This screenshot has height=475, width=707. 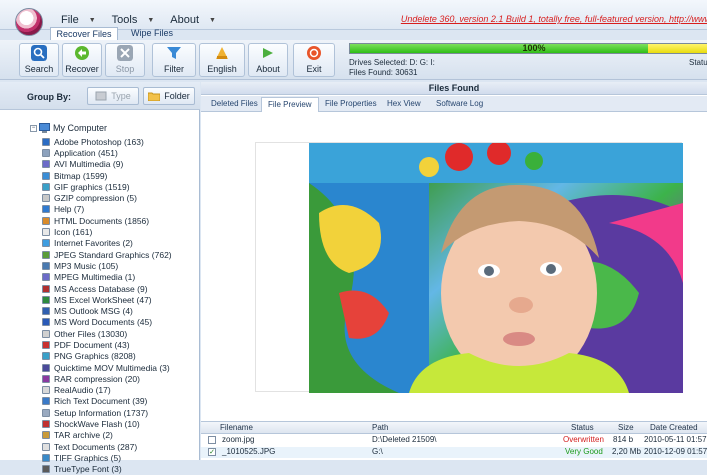 What do you see at coordinates (107, 412) in the screenshot?
I see `tree-item: Setup Information (1737)` at bounding box center [107, 412].